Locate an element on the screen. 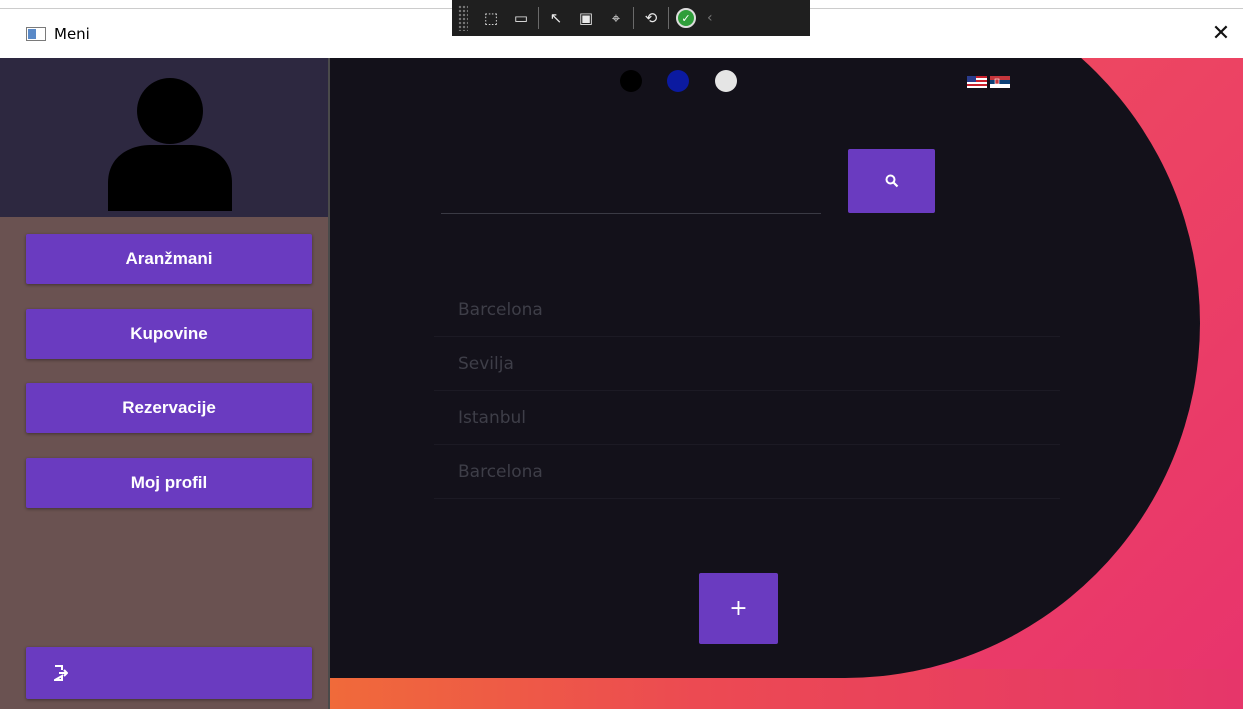  nav-button-kupovine: Kupovine is located at coordinates (169, 334).